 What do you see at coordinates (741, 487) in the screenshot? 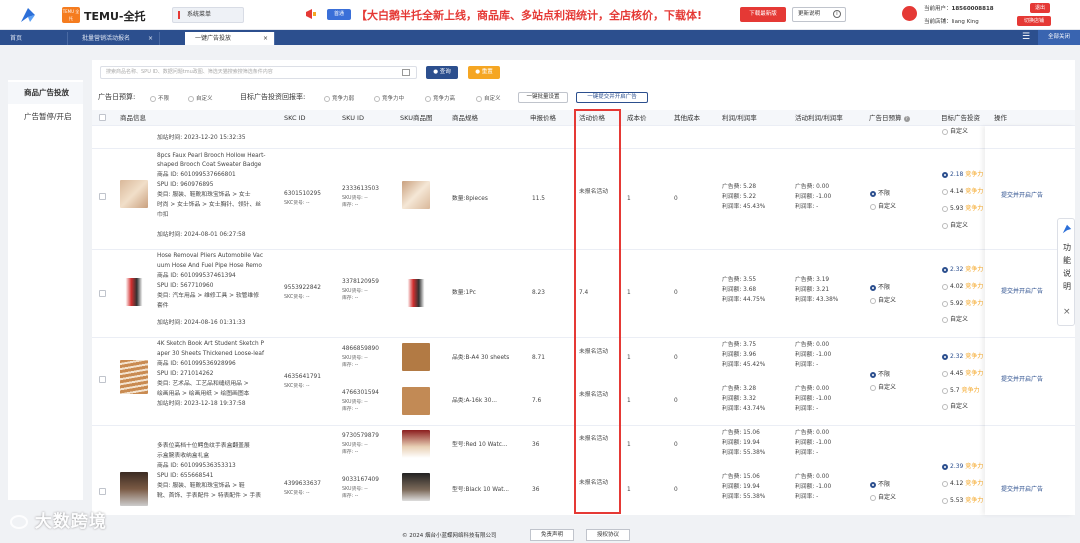
I see `cell-text: 利润额: 19.94` at bounding box center [741, 487].